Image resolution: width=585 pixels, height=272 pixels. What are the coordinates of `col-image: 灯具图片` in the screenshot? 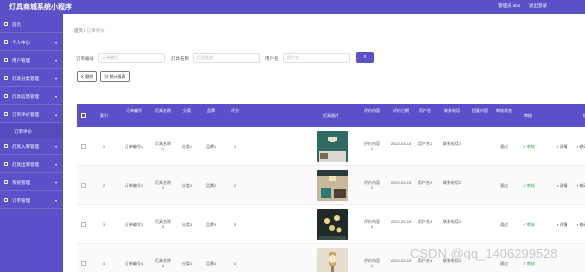 It's located at (331, 115).